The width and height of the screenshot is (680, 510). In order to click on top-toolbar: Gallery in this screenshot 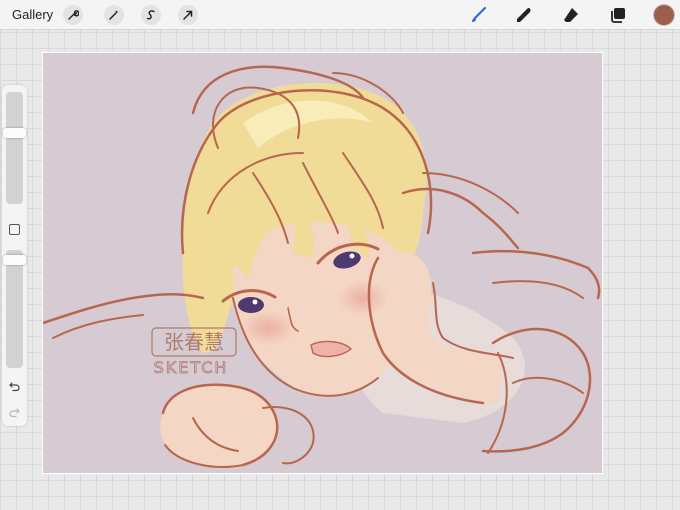, I will do `click(340, 15)`.